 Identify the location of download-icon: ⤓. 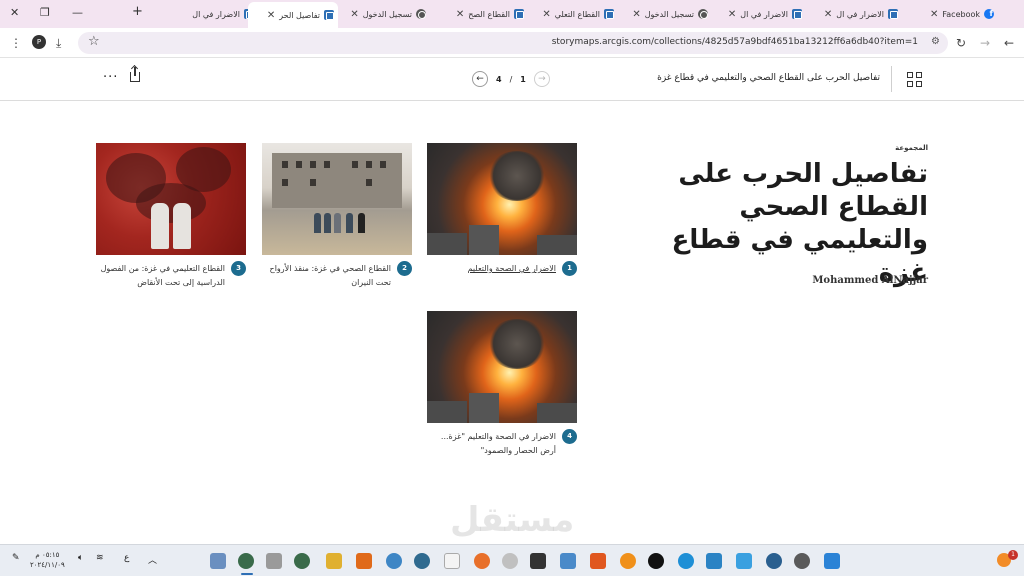
(58, 43).